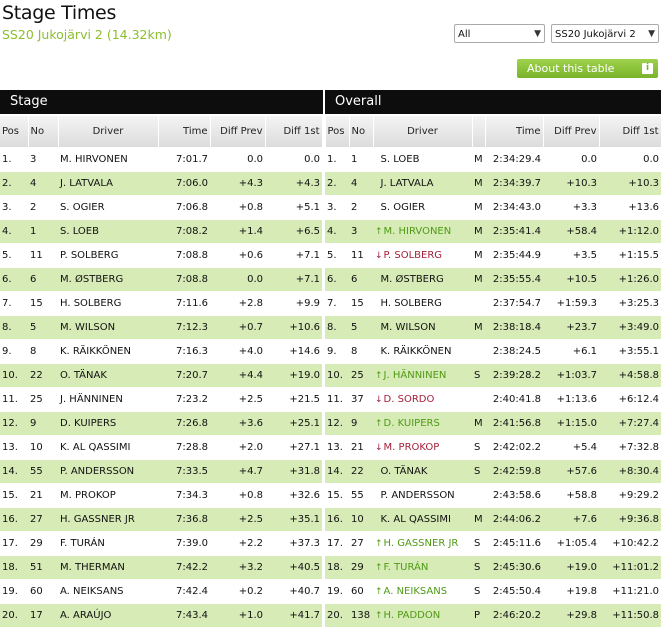  What do you see at coordinates (337, 399) in the screenshot?
I see `overall-pos: 11.` at bounding box center [337, 399].